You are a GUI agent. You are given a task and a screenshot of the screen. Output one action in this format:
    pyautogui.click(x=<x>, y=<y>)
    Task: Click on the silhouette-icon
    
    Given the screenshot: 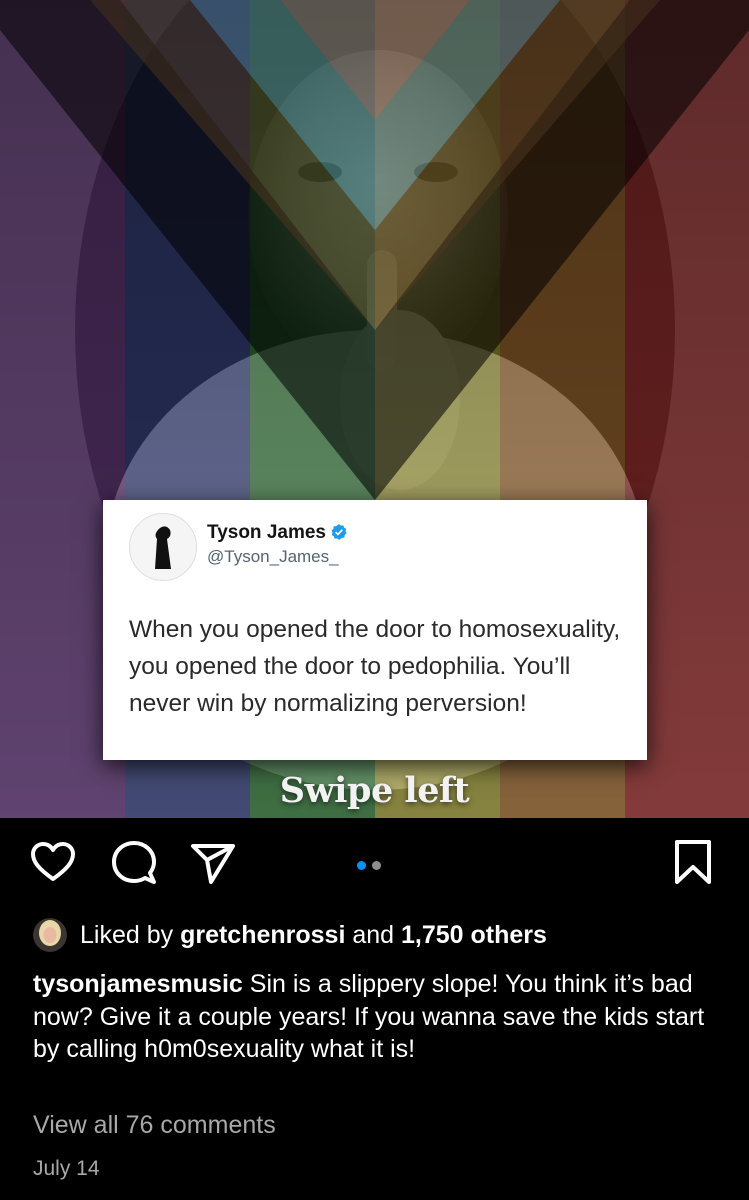 What is the action you would take?
    pyautogui.click(x=163, y=547)
    